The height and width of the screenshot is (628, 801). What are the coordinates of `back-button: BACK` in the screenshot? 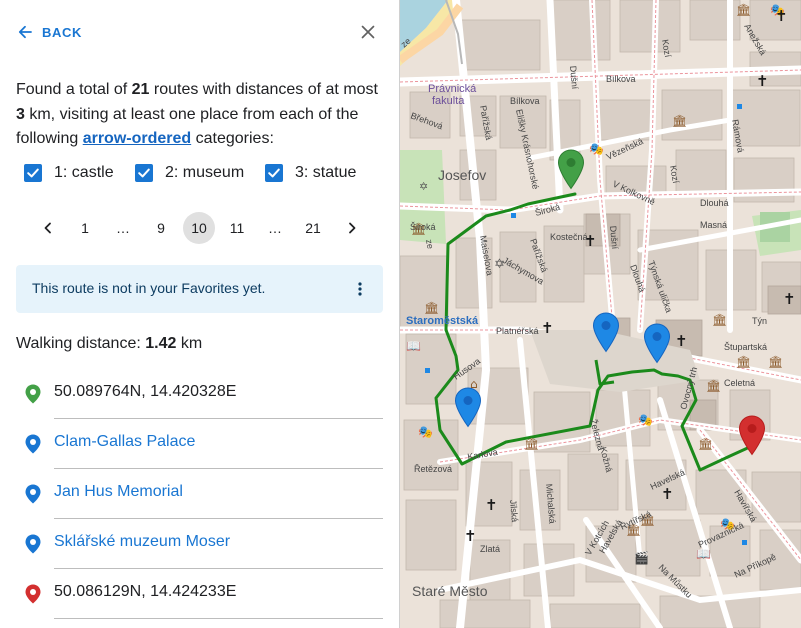 It's located at (50, 32).